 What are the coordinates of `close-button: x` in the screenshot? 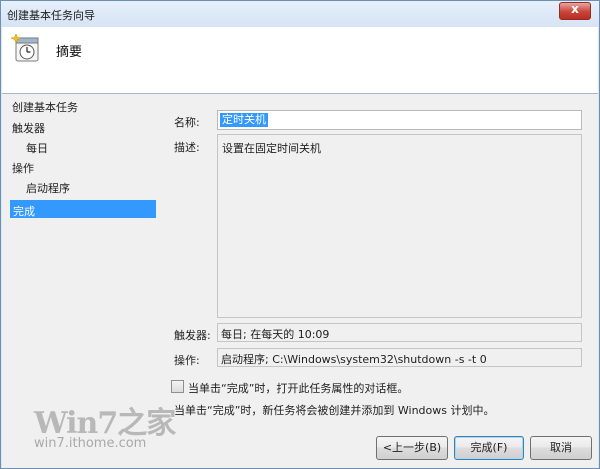 It's located at (575, 11).